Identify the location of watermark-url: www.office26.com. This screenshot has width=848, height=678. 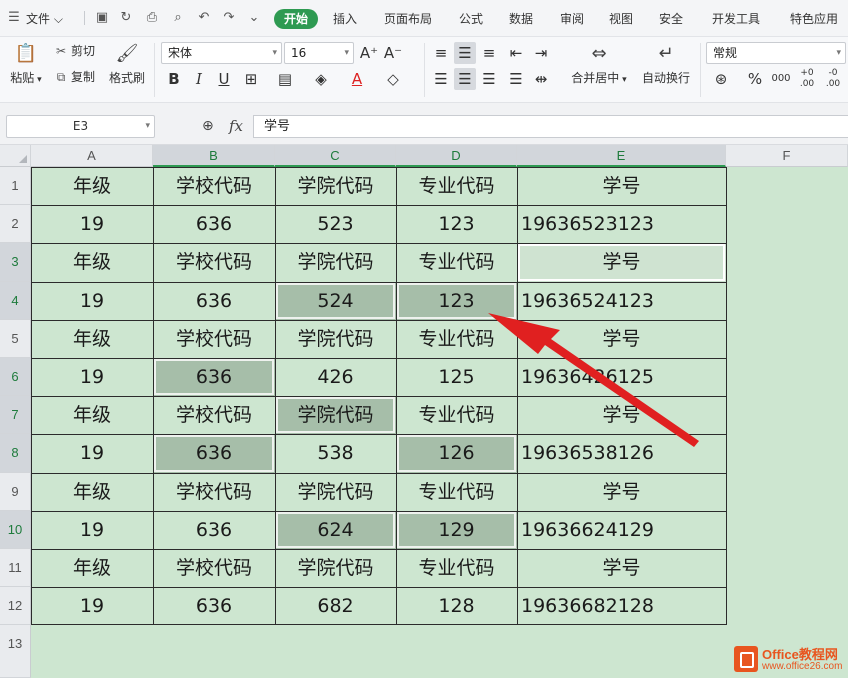
(802, 666).